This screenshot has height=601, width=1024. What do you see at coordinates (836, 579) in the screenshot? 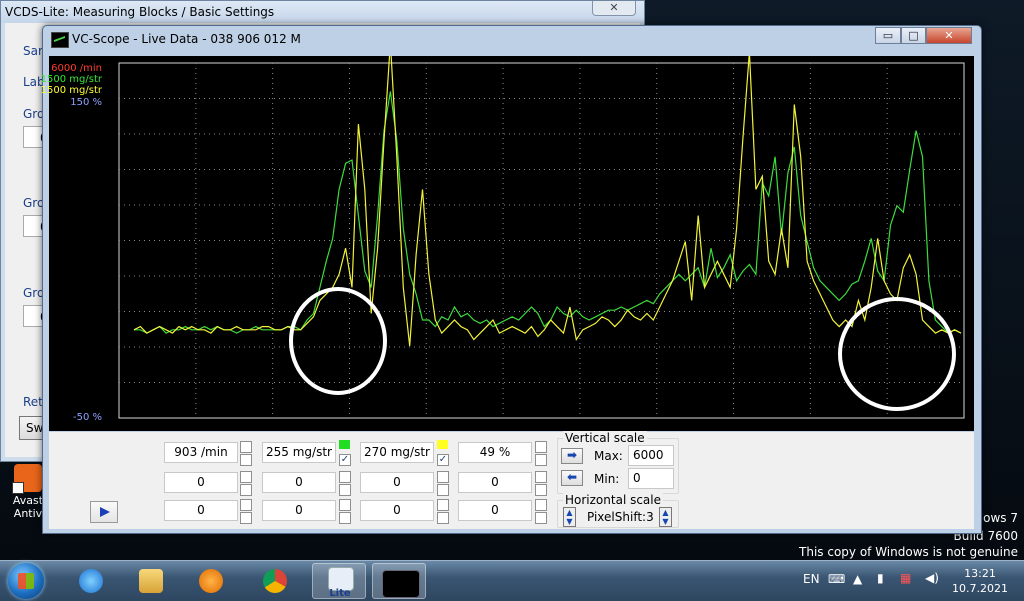
I see `keyboard-icon: ⌨` at bounding box center [836, 579].